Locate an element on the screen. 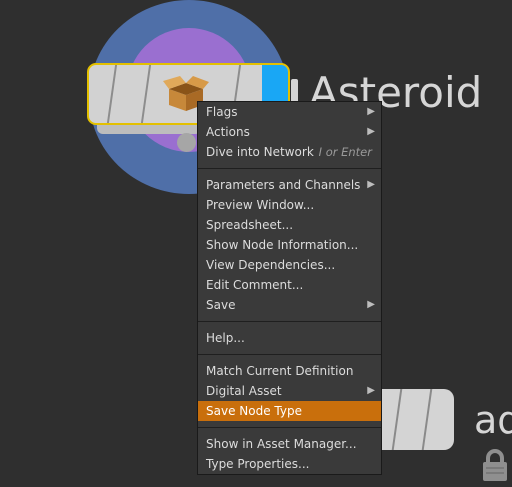 This screenshot has height=487, width=512. menu-item-label: Dive into Network is located at coordinates (260, 152).